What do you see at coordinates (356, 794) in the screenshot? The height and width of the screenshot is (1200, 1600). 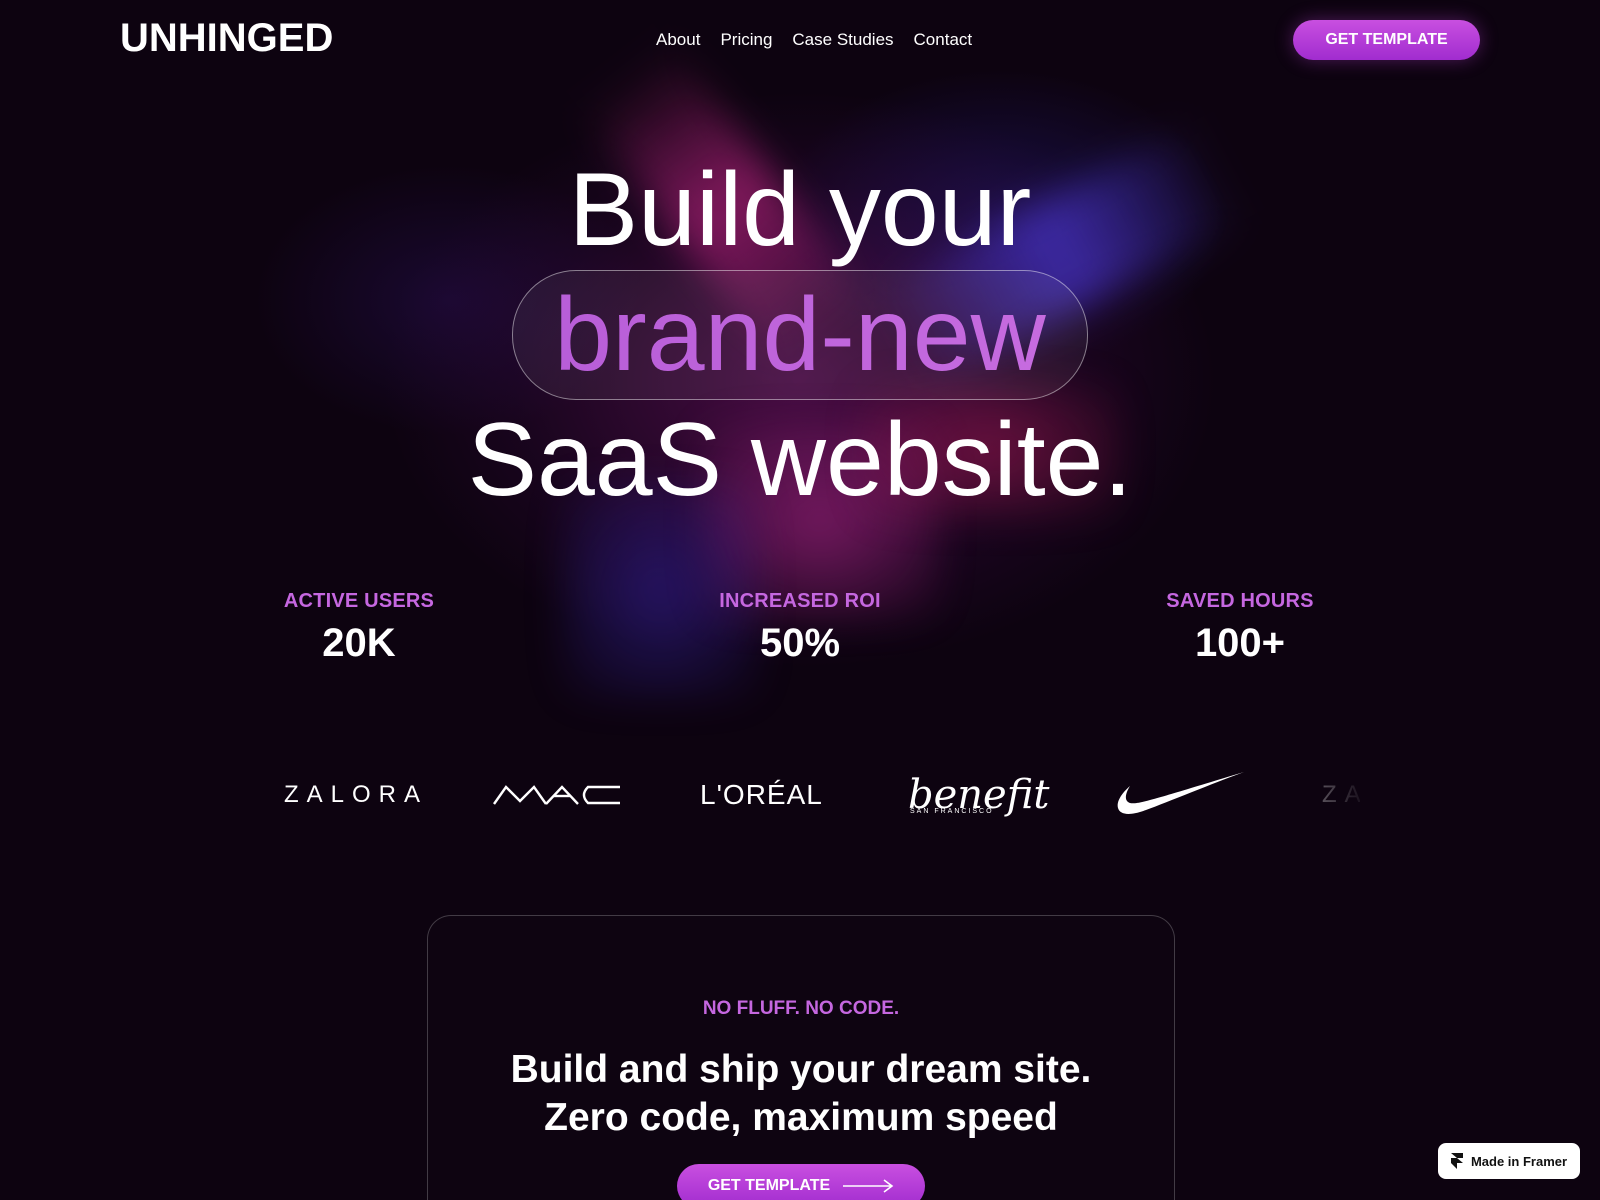 I see `brand-logo-zalora: ZALORA` at bounding box center [356, 794].